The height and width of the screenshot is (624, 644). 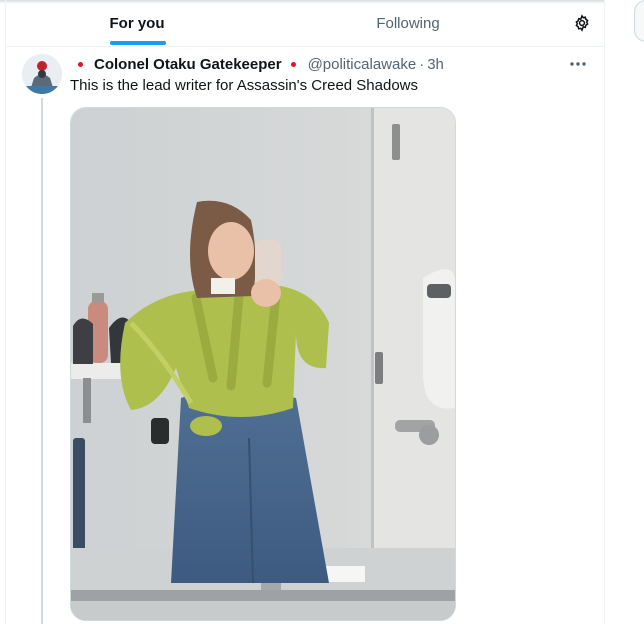 I want to click on tab-following: Following, so click(x=408, y=23).